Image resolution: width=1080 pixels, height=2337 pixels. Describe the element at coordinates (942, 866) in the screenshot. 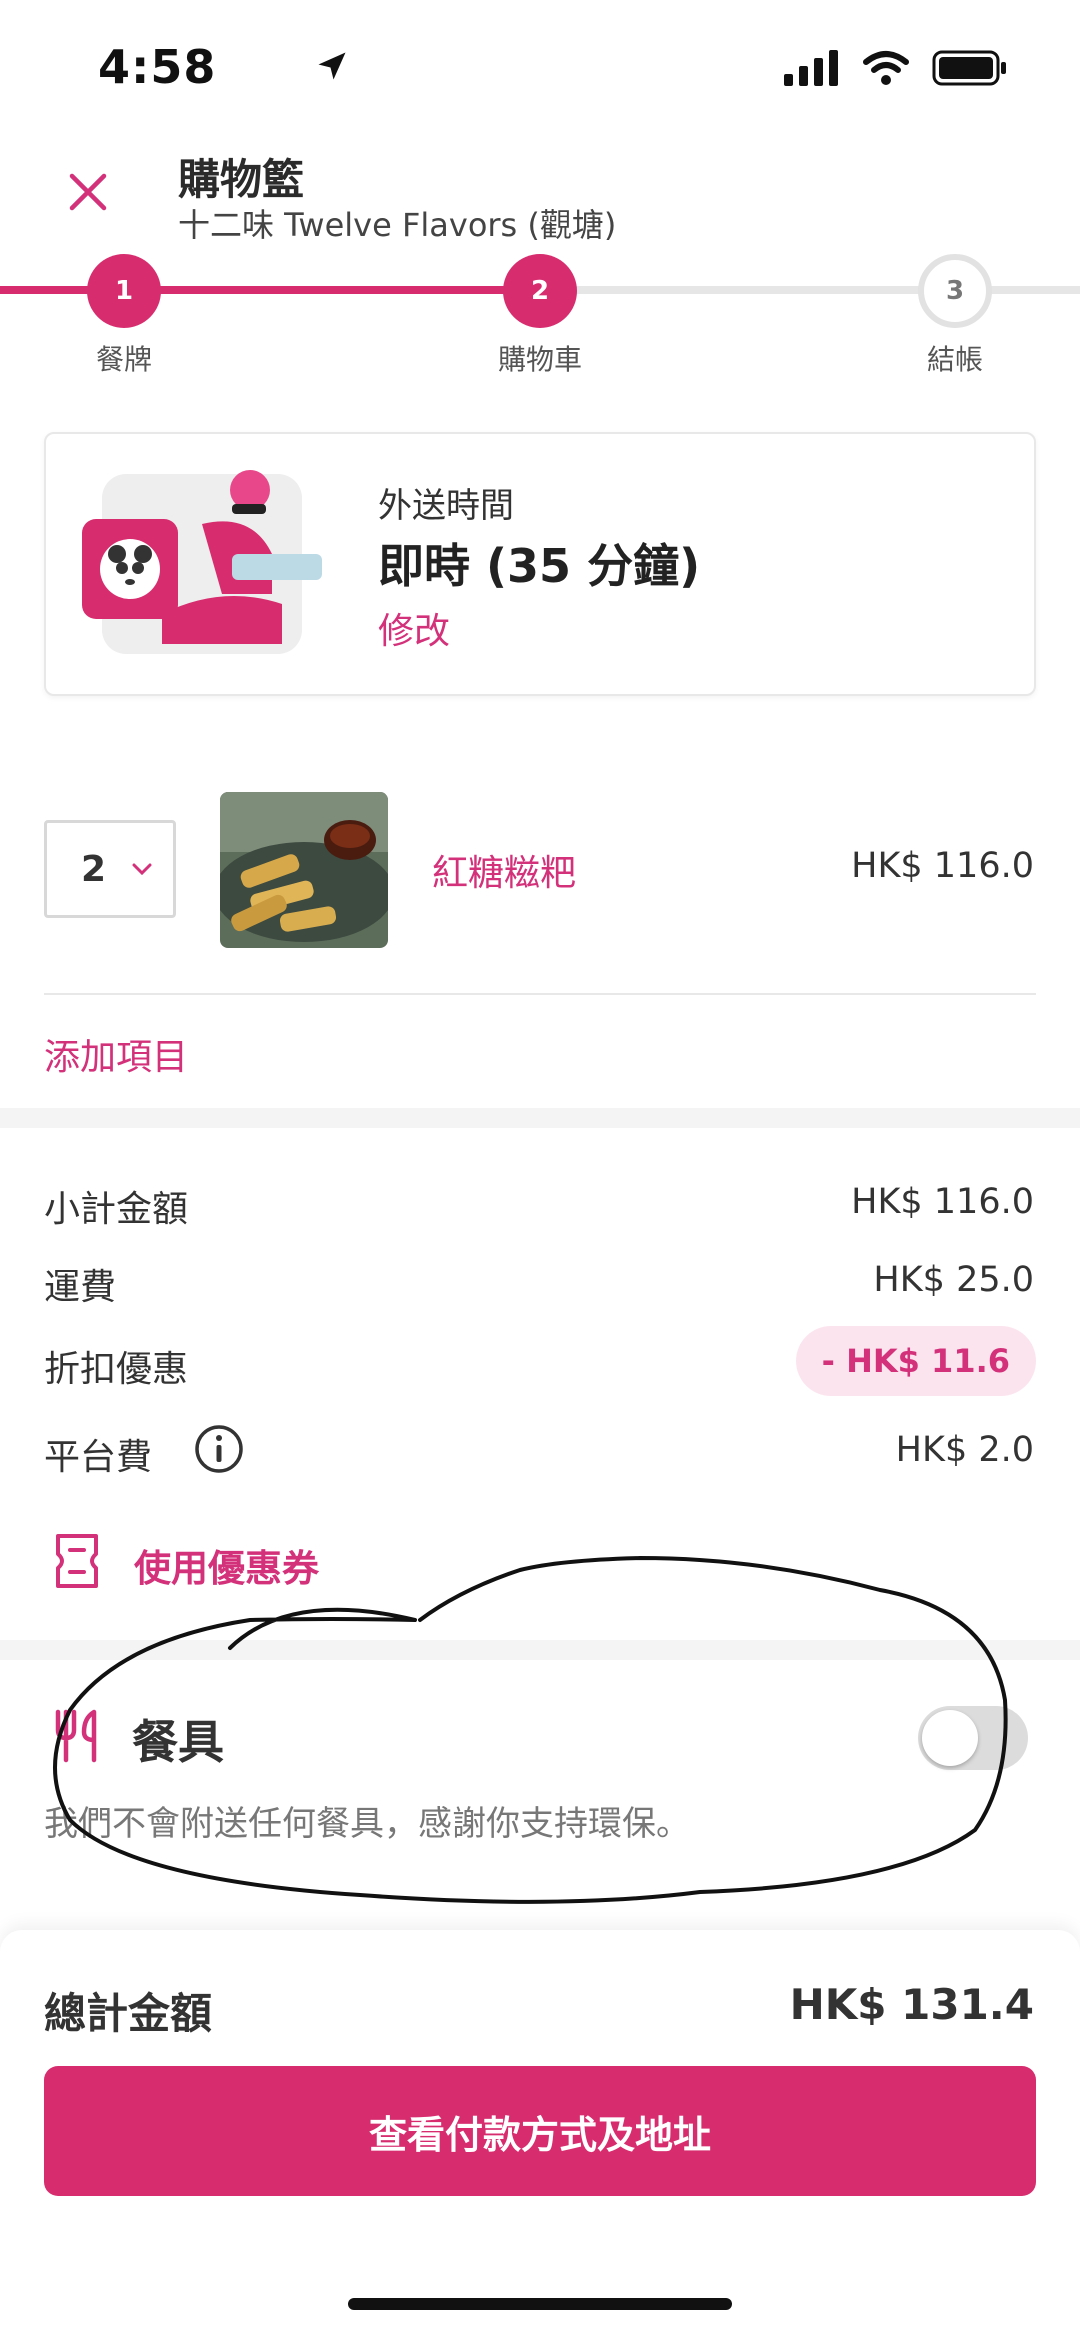

I see `item-price: HK$ 116.0` at that location.